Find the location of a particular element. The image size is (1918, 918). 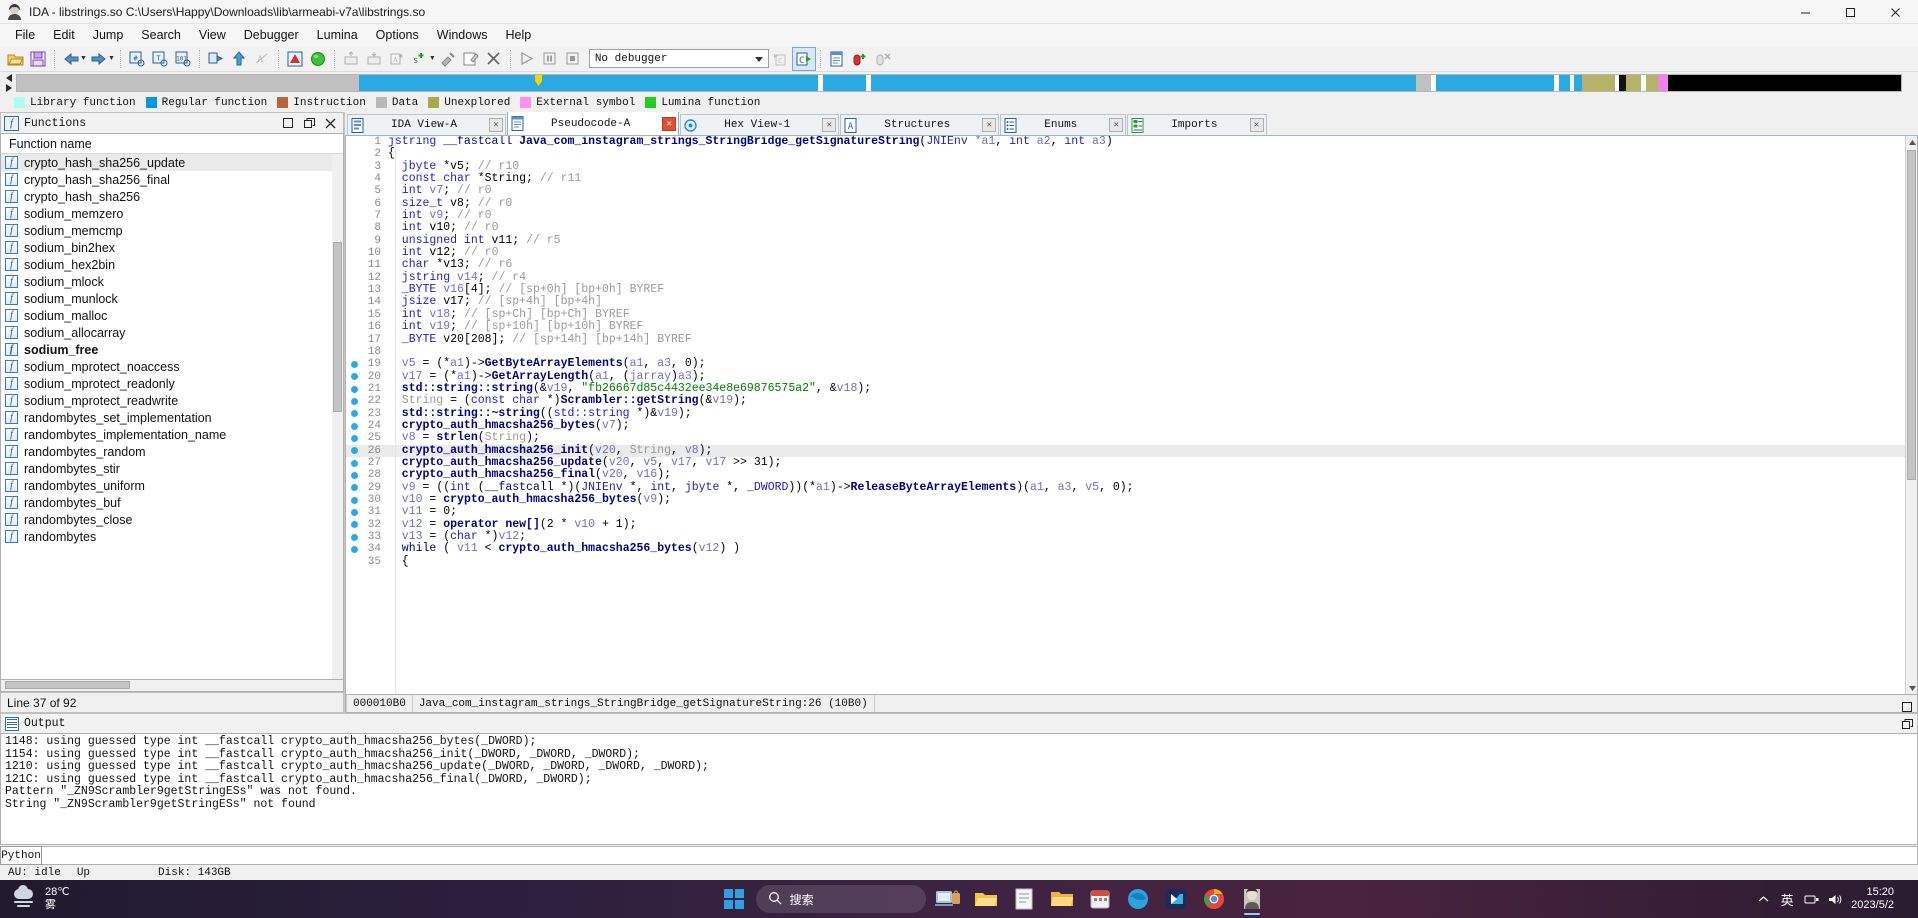

function-list-item: f sodium_memcmp is located at coordinates (172, 230).